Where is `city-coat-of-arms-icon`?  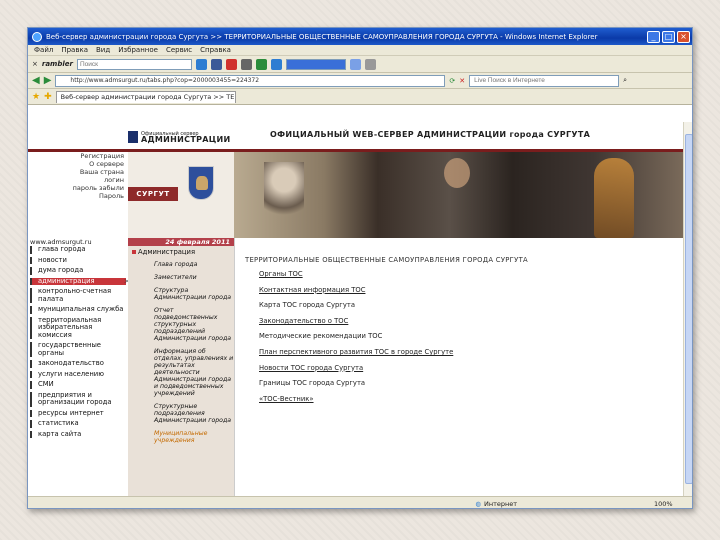
city-coat-of-arms-icon is located at coordinates (201, 183).